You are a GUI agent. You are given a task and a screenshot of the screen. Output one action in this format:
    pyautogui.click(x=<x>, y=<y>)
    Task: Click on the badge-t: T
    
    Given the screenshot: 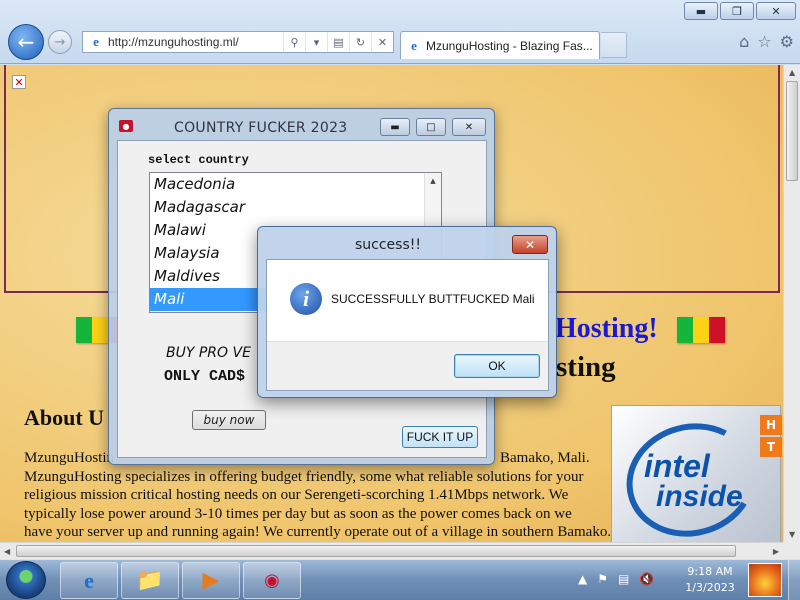 What is the action you would take?
    pyautogui.click(x=771, y=447)
    